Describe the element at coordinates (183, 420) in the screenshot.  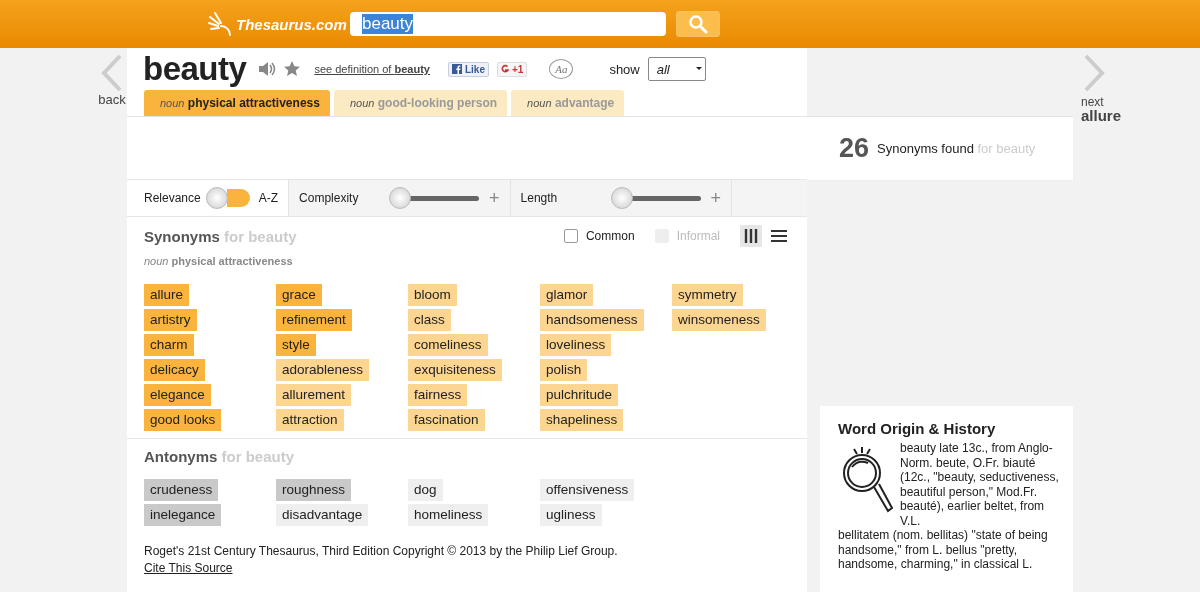
I see `synonym-link: good looks` at that location.